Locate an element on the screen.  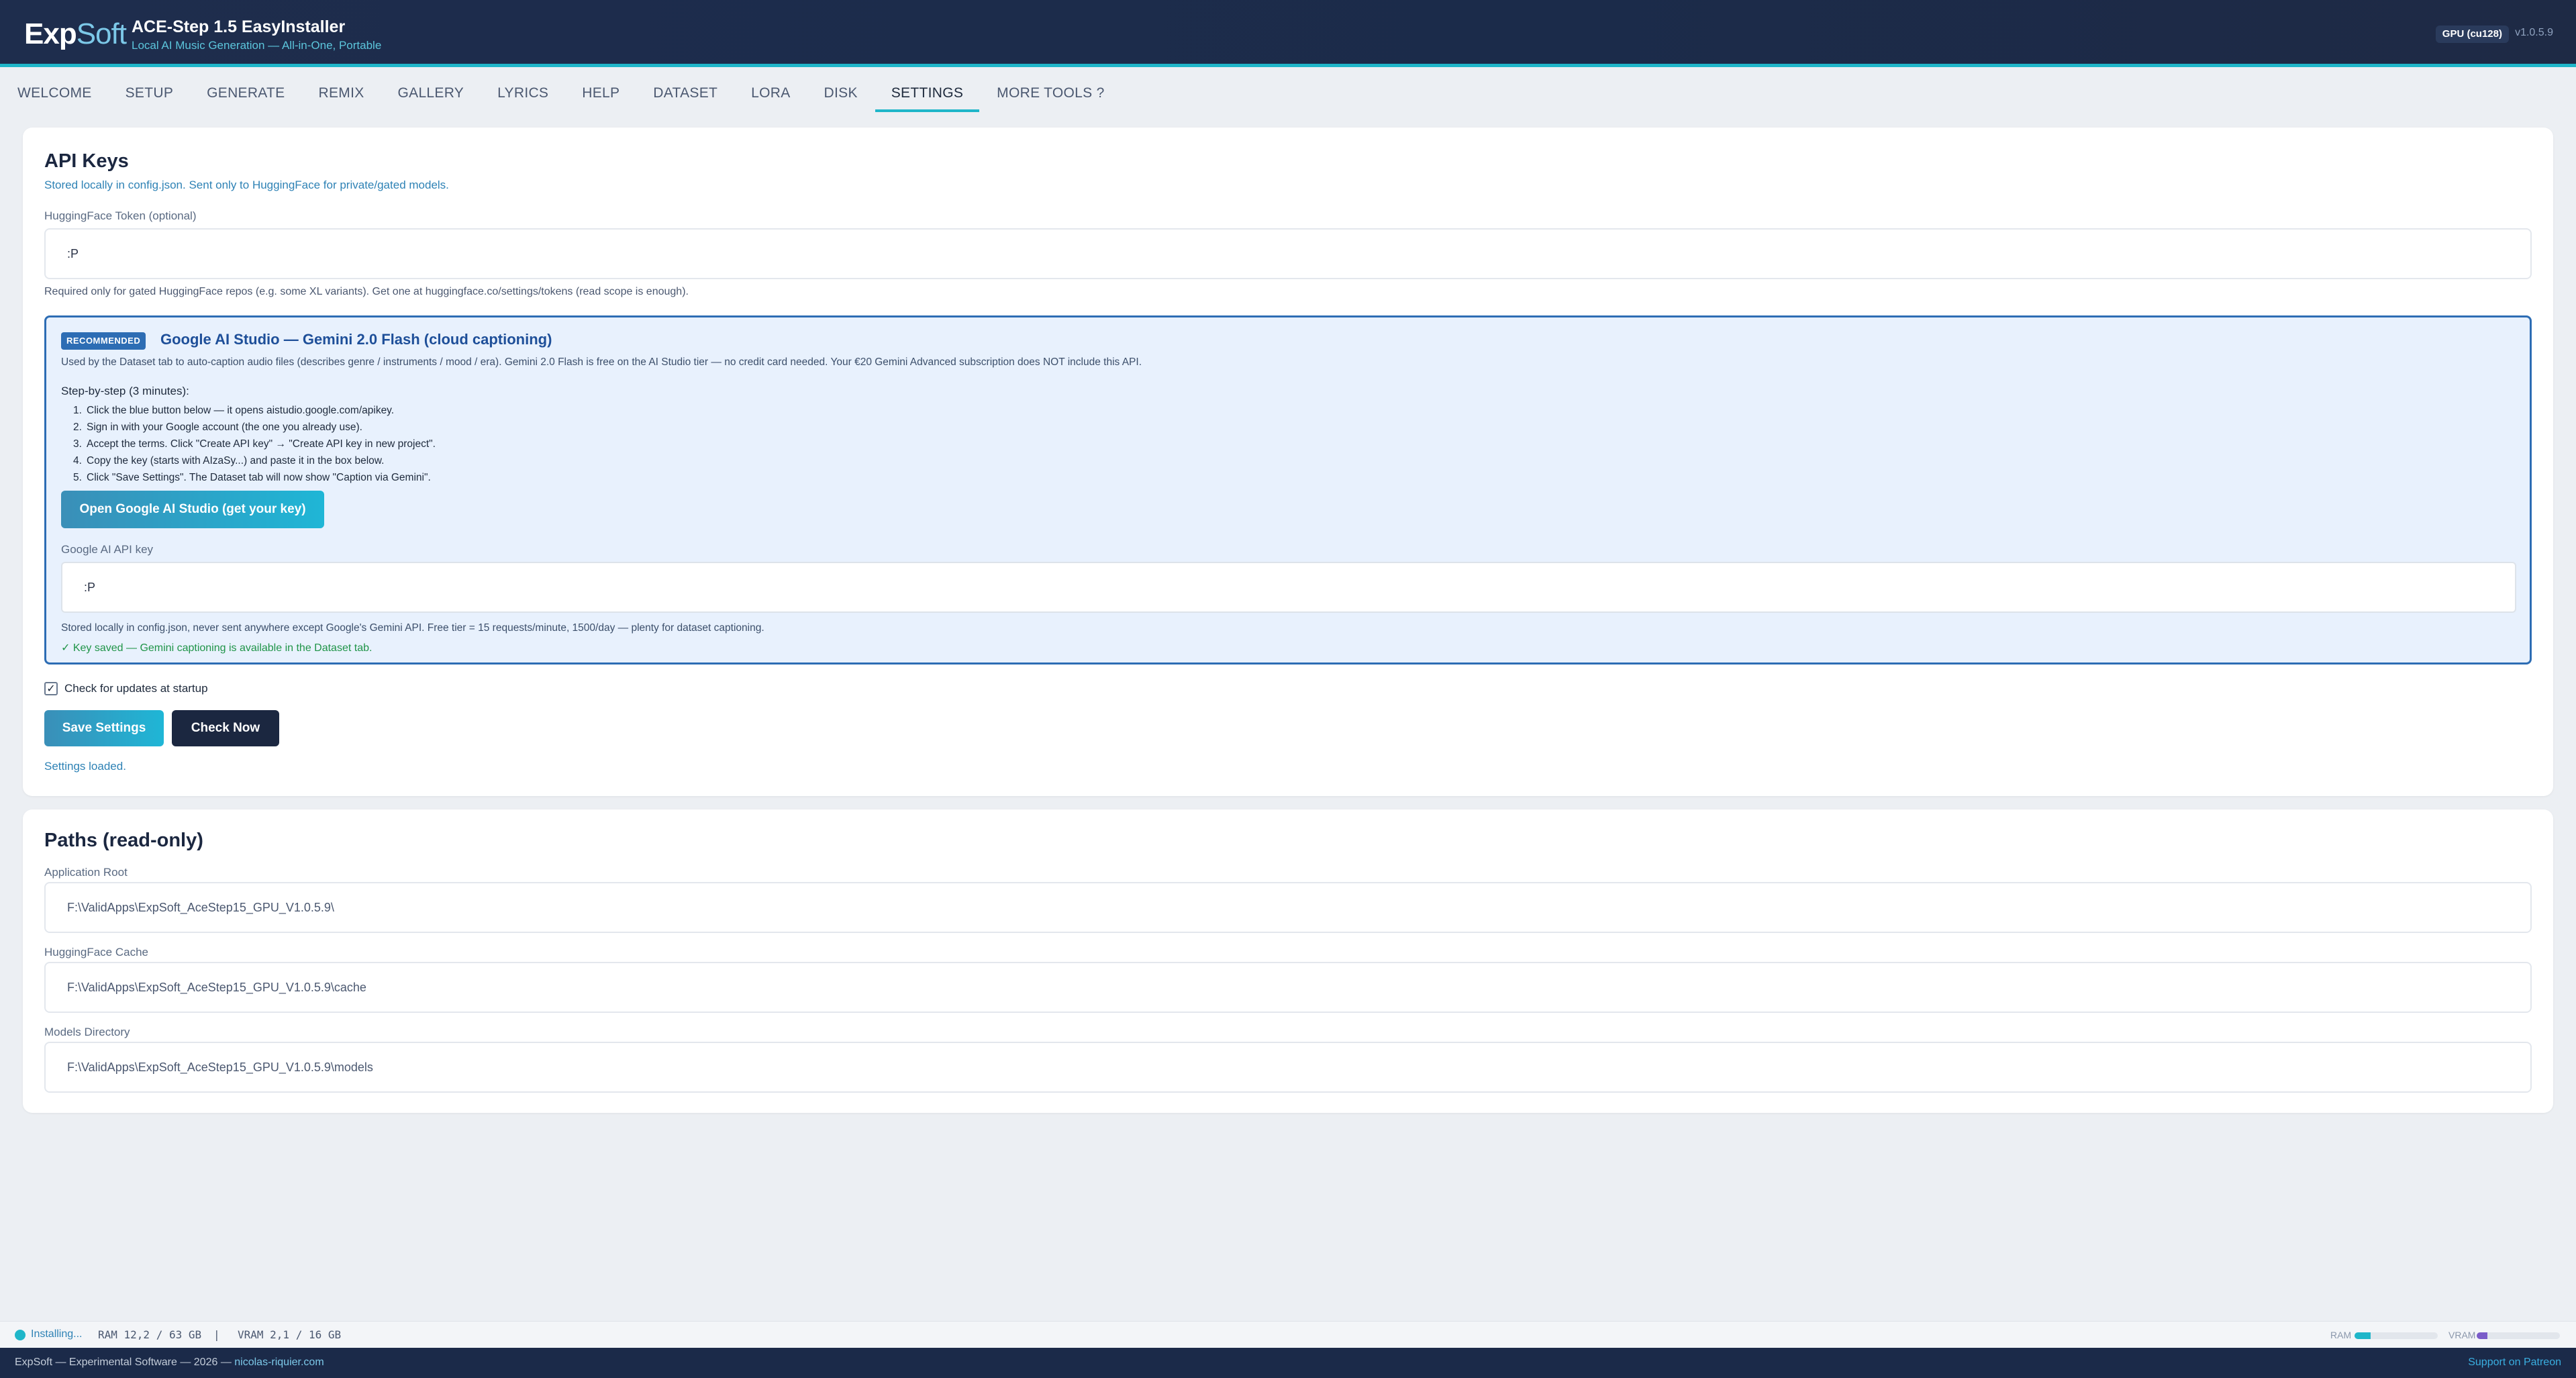
patreon-link: Support on Patreon is located at coordinates (2514, 1363).